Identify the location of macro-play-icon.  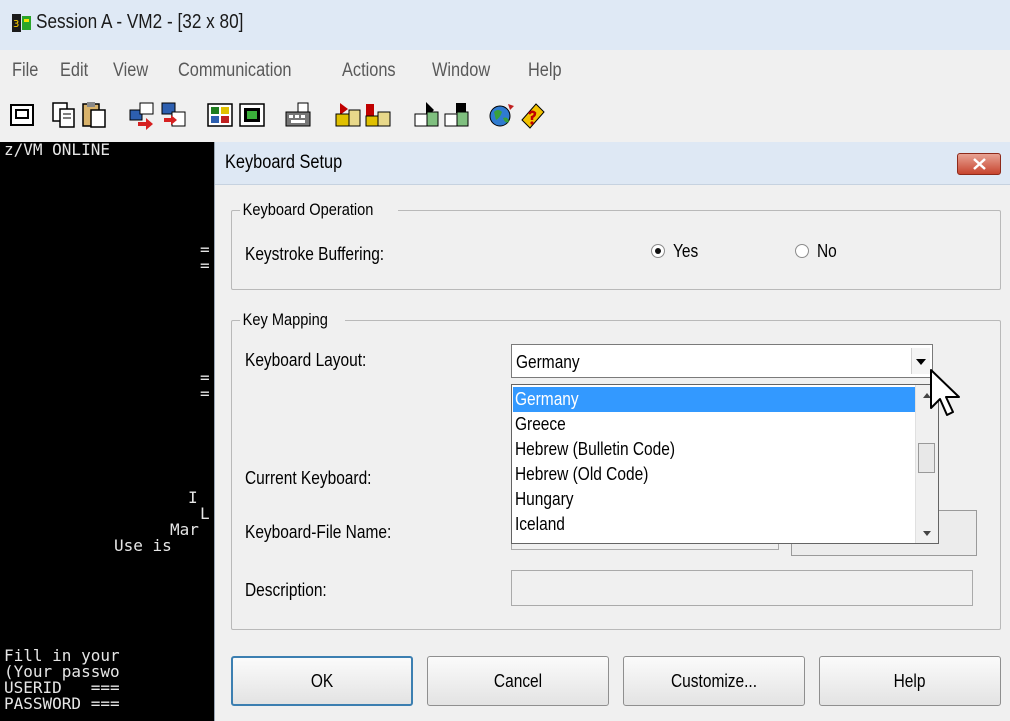
(378, 115).